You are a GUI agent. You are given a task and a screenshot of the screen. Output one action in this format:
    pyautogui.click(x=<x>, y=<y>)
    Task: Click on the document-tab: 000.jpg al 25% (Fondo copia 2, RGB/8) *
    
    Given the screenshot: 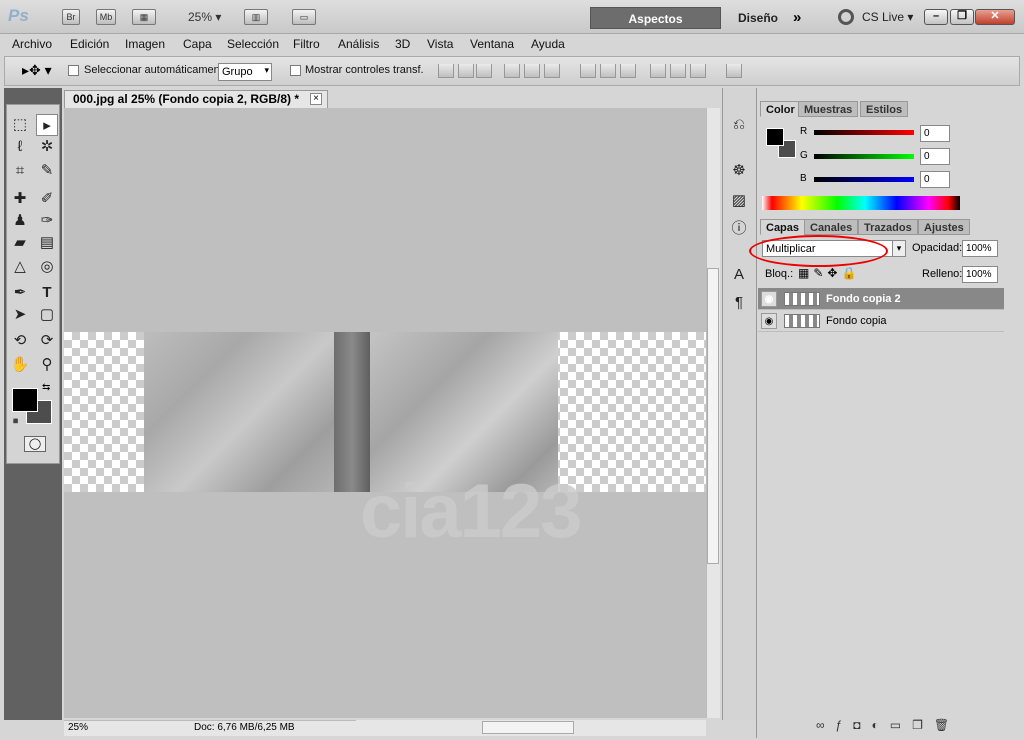 What is the action you would take?
    pyautogui.click(x=196, y=99)
    